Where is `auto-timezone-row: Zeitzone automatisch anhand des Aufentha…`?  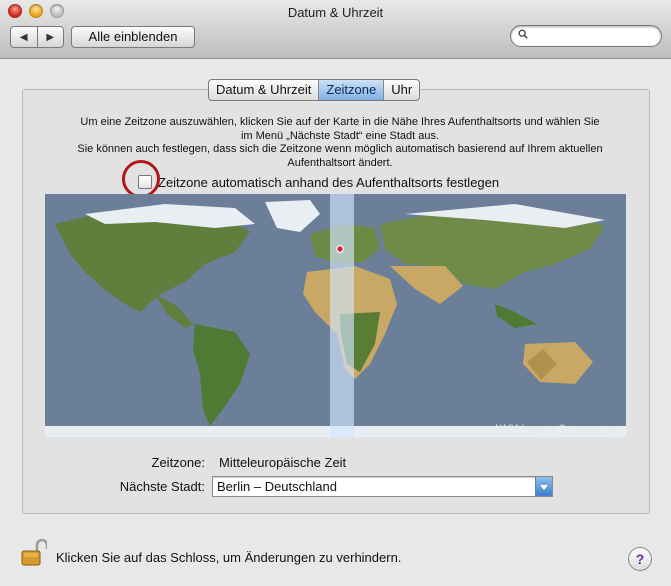 auto-timezone-row: Zeitzone automatisch anhand des Aufentha… is located at coordinates (318, 182).